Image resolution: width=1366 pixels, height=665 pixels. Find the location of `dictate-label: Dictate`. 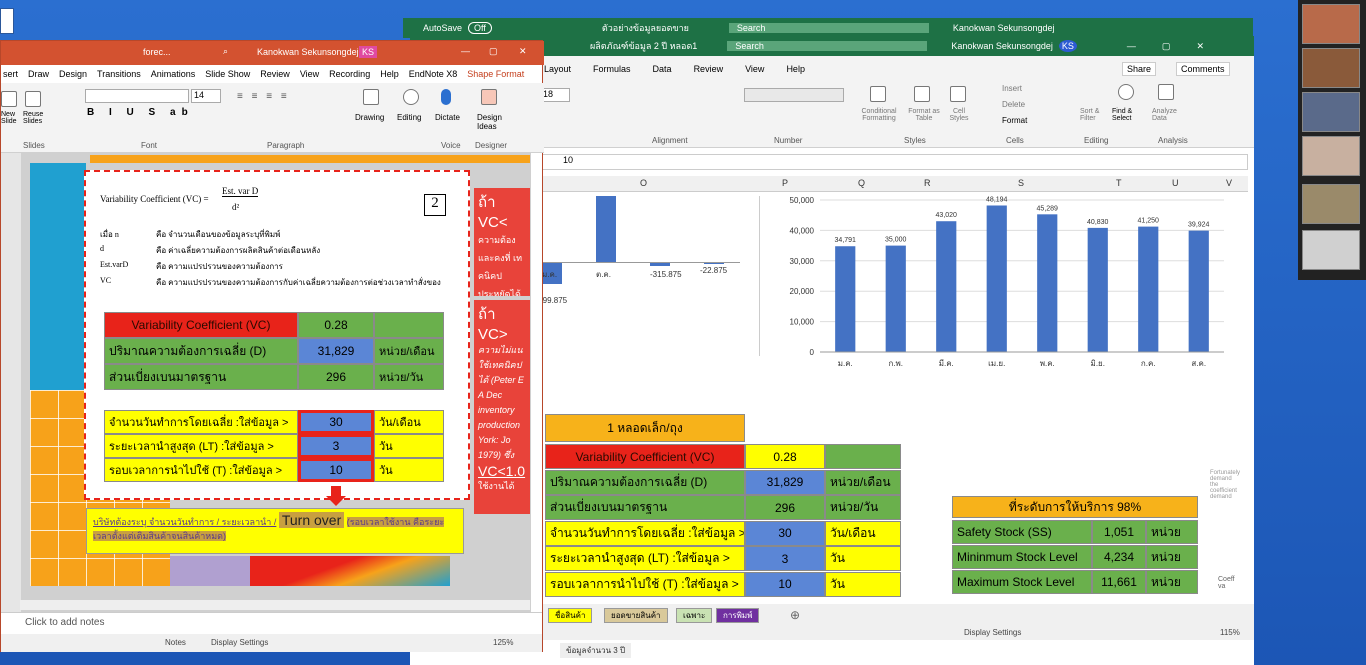

dictate-label: Dictate is located at coordinates (447, 117).